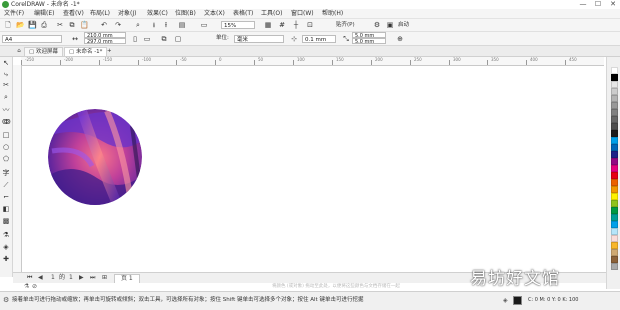 The width and height of the screenshot is (620, 310). What do you see at coordinates (332, 13) in the screenshot?
I see `menu-help: 帮助(H)` at bounding box center [332, 13].